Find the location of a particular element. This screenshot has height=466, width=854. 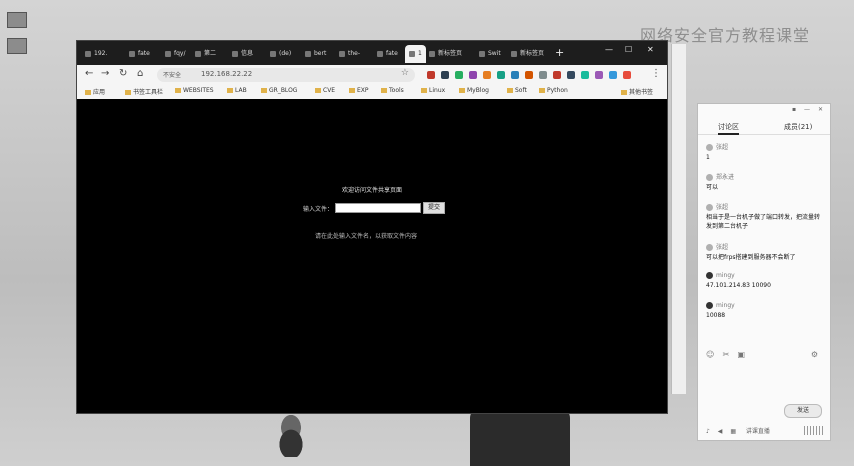

bookmark-label: LAB is located at coordinates (241, 90).